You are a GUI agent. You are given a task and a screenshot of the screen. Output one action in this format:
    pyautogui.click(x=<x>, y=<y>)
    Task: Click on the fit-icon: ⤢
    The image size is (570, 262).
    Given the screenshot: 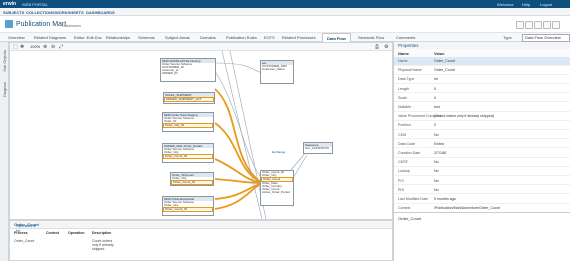 What is the action you would take?
    pyautogui.click(x=61, y=47)
    